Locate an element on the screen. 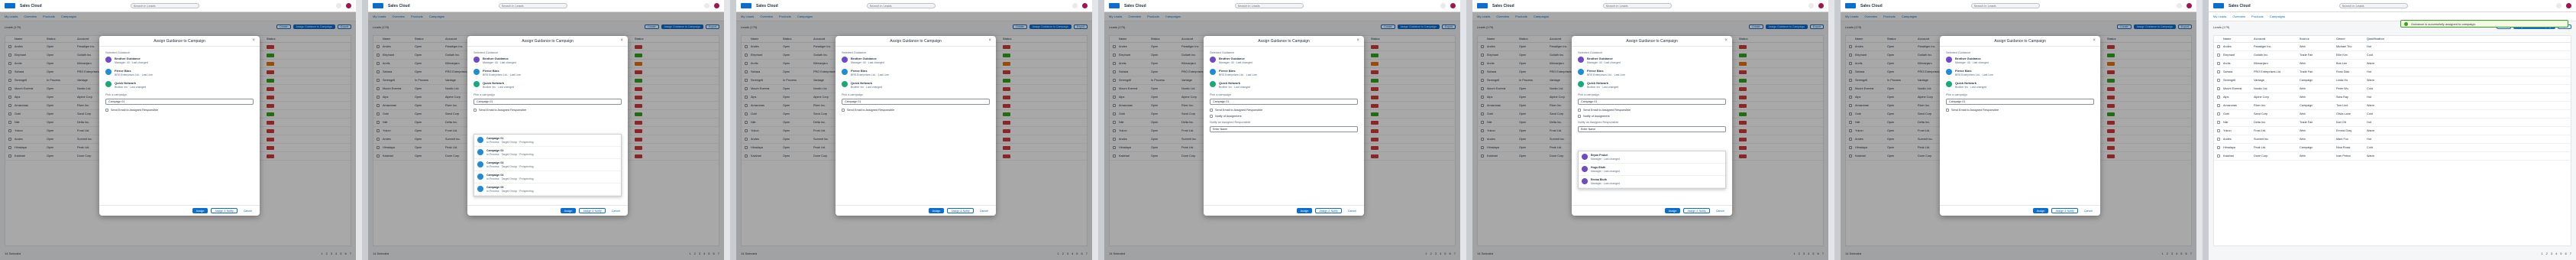 This screenshot has height=260, width=2576. table-row: Gobi Sand Corp Web Olivia Lane Cold is located at coordinates (2392, 114).